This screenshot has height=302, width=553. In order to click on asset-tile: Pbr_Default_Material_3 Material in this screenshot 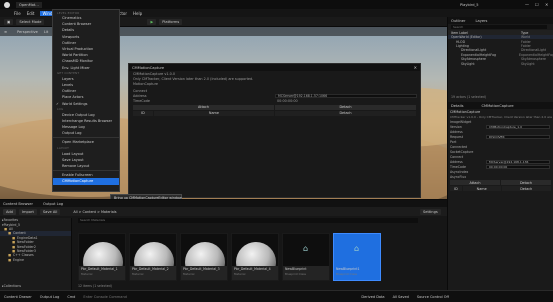, I will do `click(204, 257)`.